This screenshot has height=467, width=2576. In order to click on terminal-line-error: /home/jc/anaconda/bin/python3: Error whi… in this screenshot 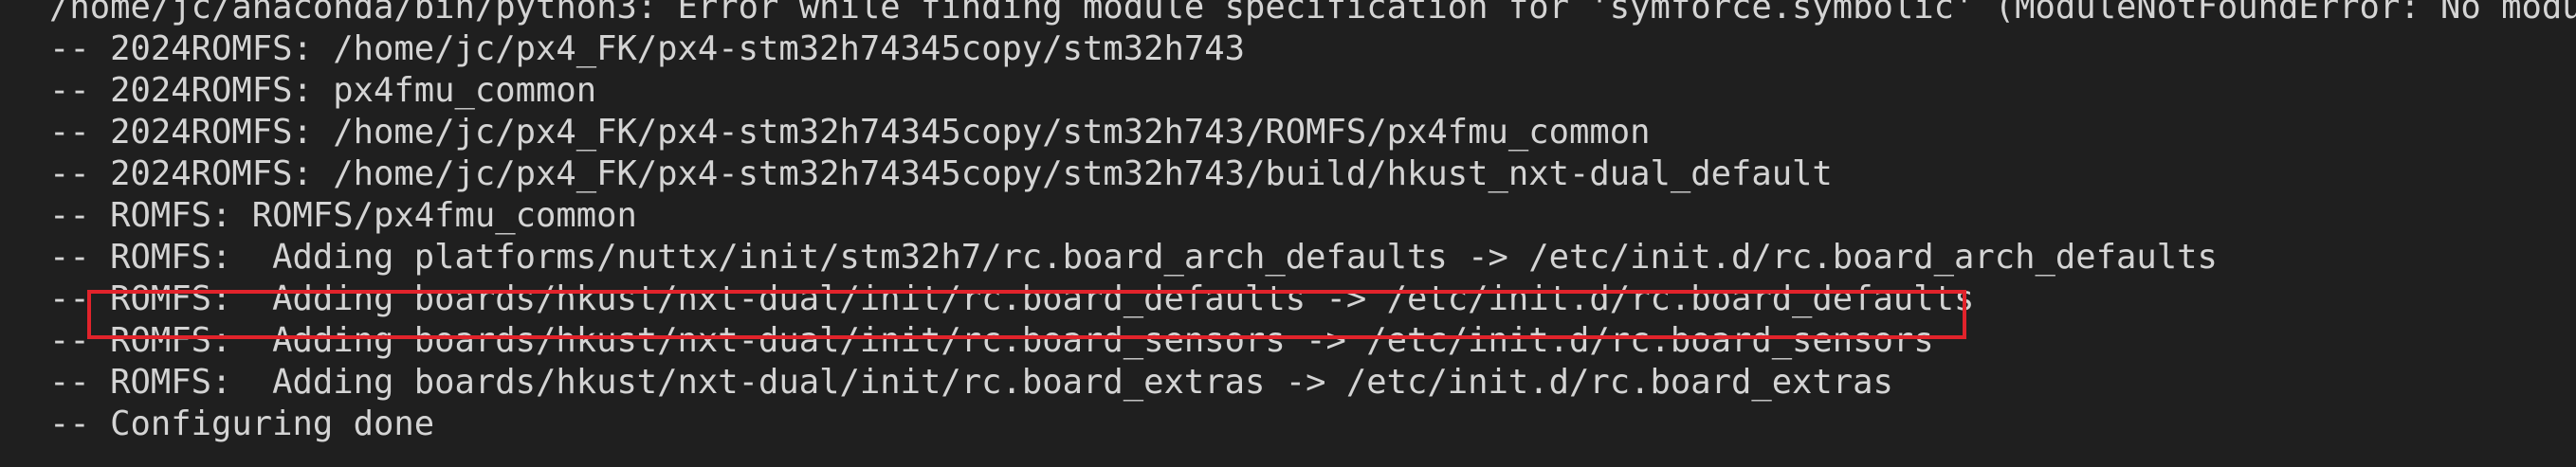, I will do `click(1312, 13)`.